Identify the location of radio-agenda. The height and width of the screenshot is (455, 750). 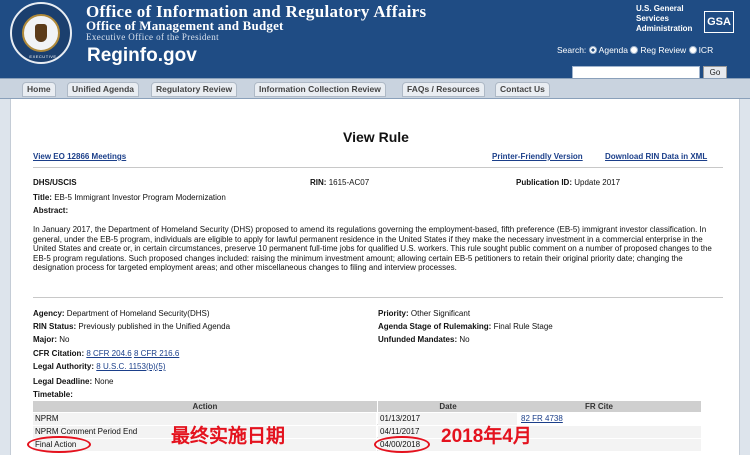
(592, 50).